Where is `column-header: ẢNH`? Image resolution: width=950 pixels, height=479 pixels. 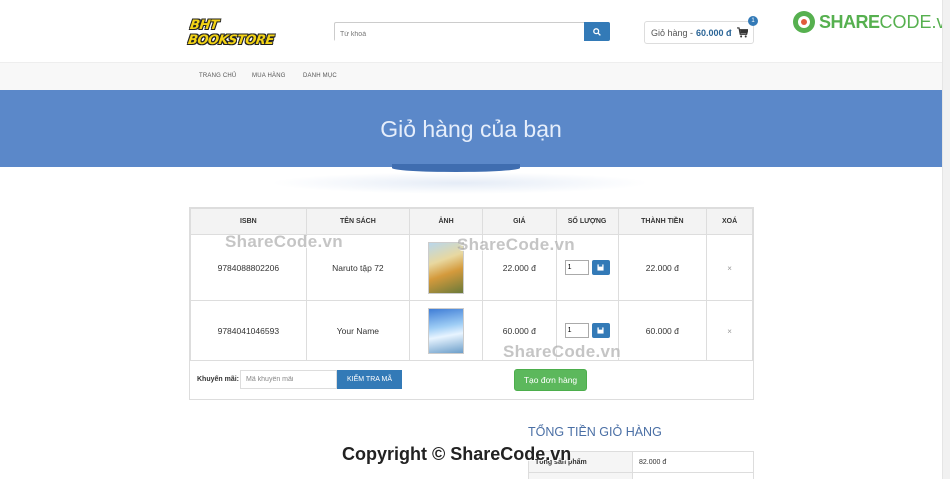
column-header: ẢNH is located at coordinates (446, 221).